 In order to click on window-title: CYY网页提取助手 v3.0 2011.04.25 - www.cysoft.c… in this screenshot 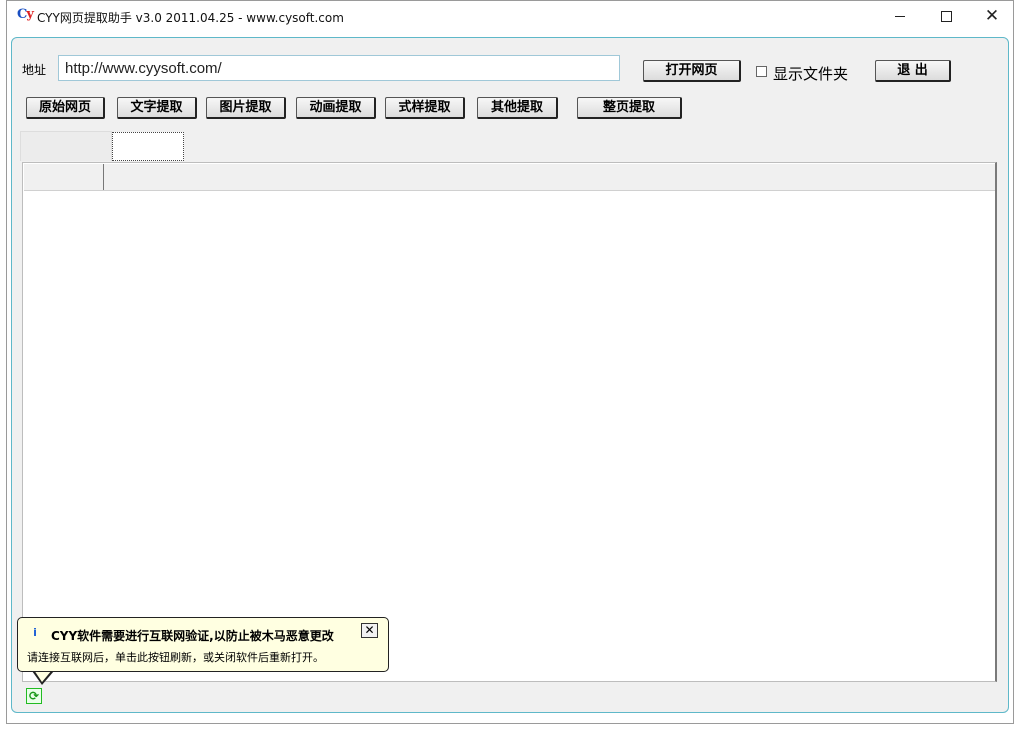, I will do `click(190, 18)`.